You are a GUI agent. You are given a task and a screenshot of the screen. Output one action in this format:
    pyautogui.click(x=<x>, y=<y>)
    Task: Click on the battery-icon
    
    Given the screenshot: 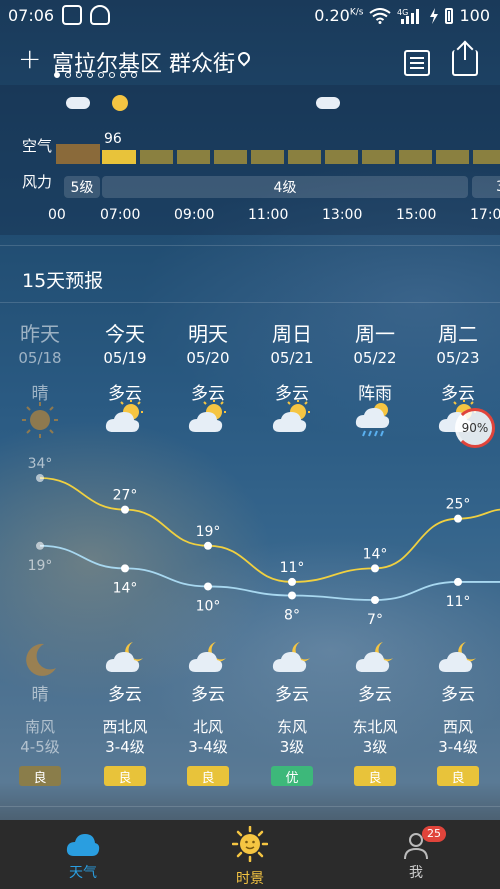 What is the action you would take?
    pyautogui.click(x=449, y=15)
    